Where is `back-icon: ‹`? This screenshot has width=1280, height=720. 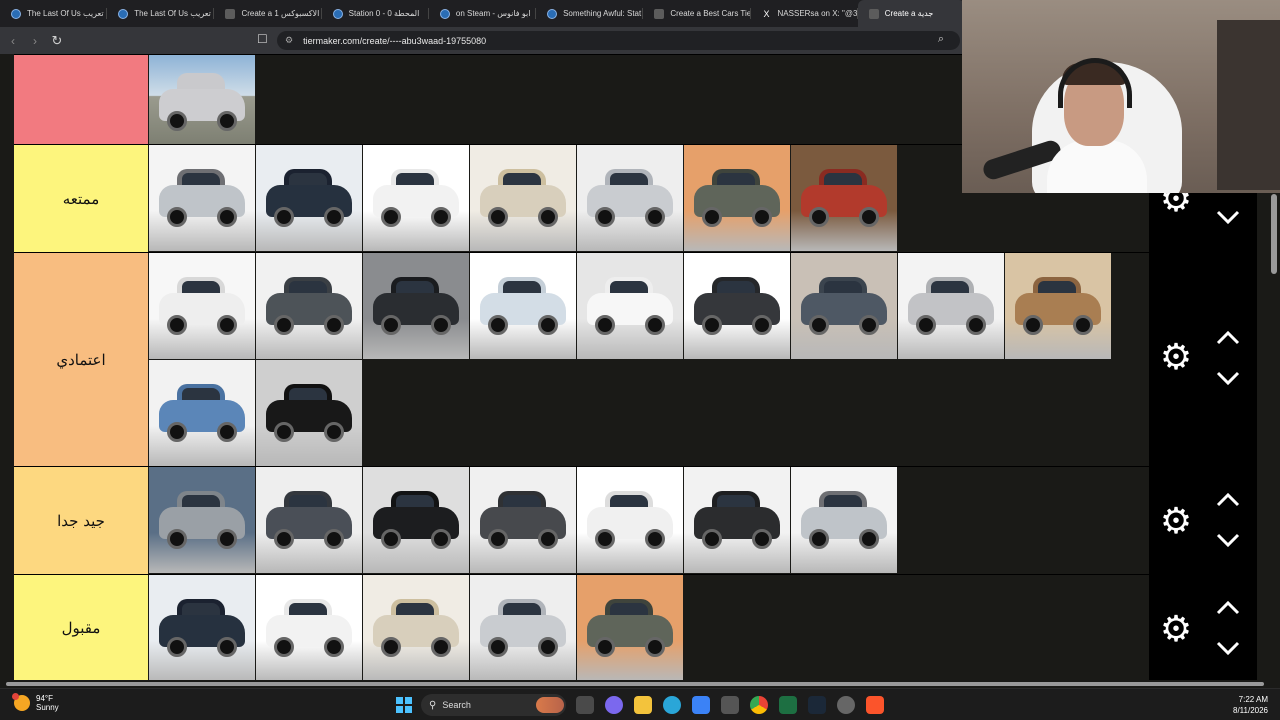 back-icon: ‹ is located at coordinates (13, 41).